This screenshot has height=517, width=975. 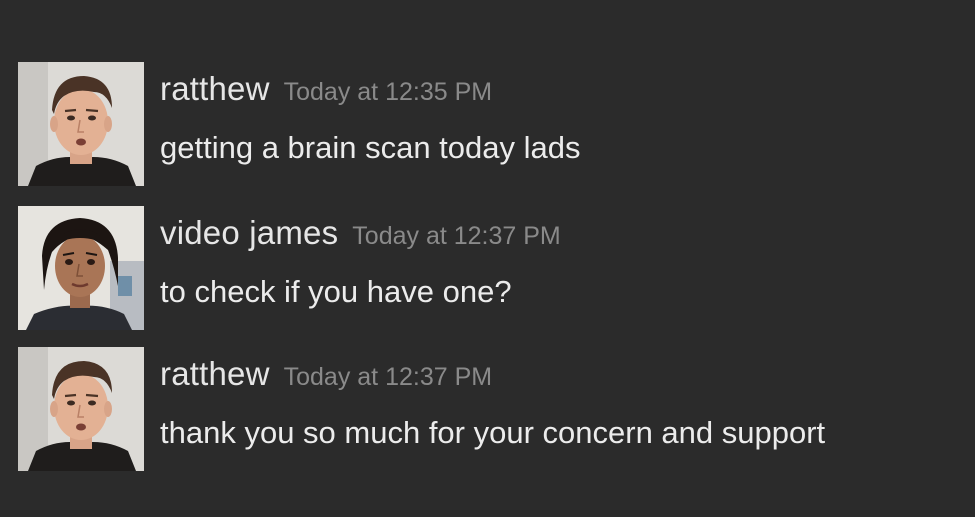 What do you see at coordinates (370, 147) in the screenshot?
I see `message-content: getting a brain scan today lads` at bounding box center [370, 147].